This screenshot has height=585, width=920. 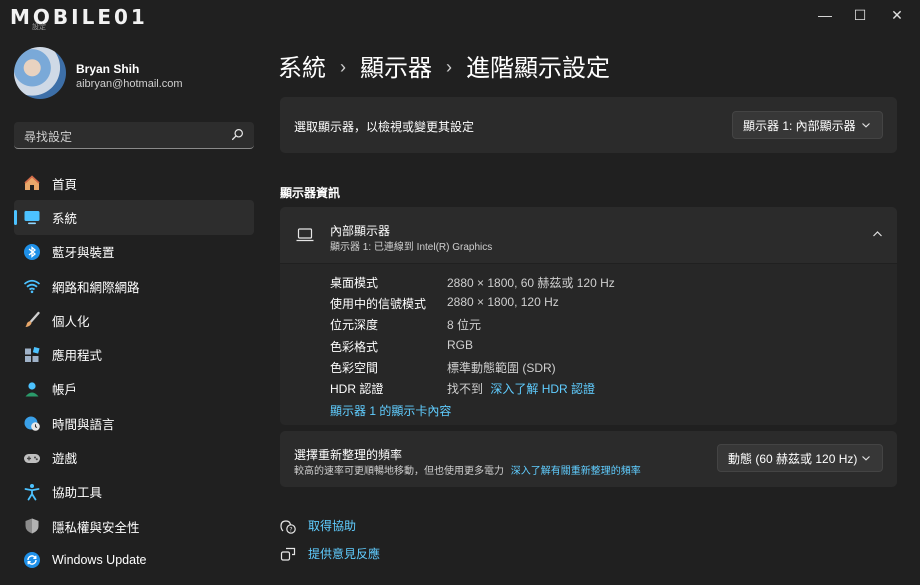 I want to click on gamepad-icon, so click(x=32, y=458).